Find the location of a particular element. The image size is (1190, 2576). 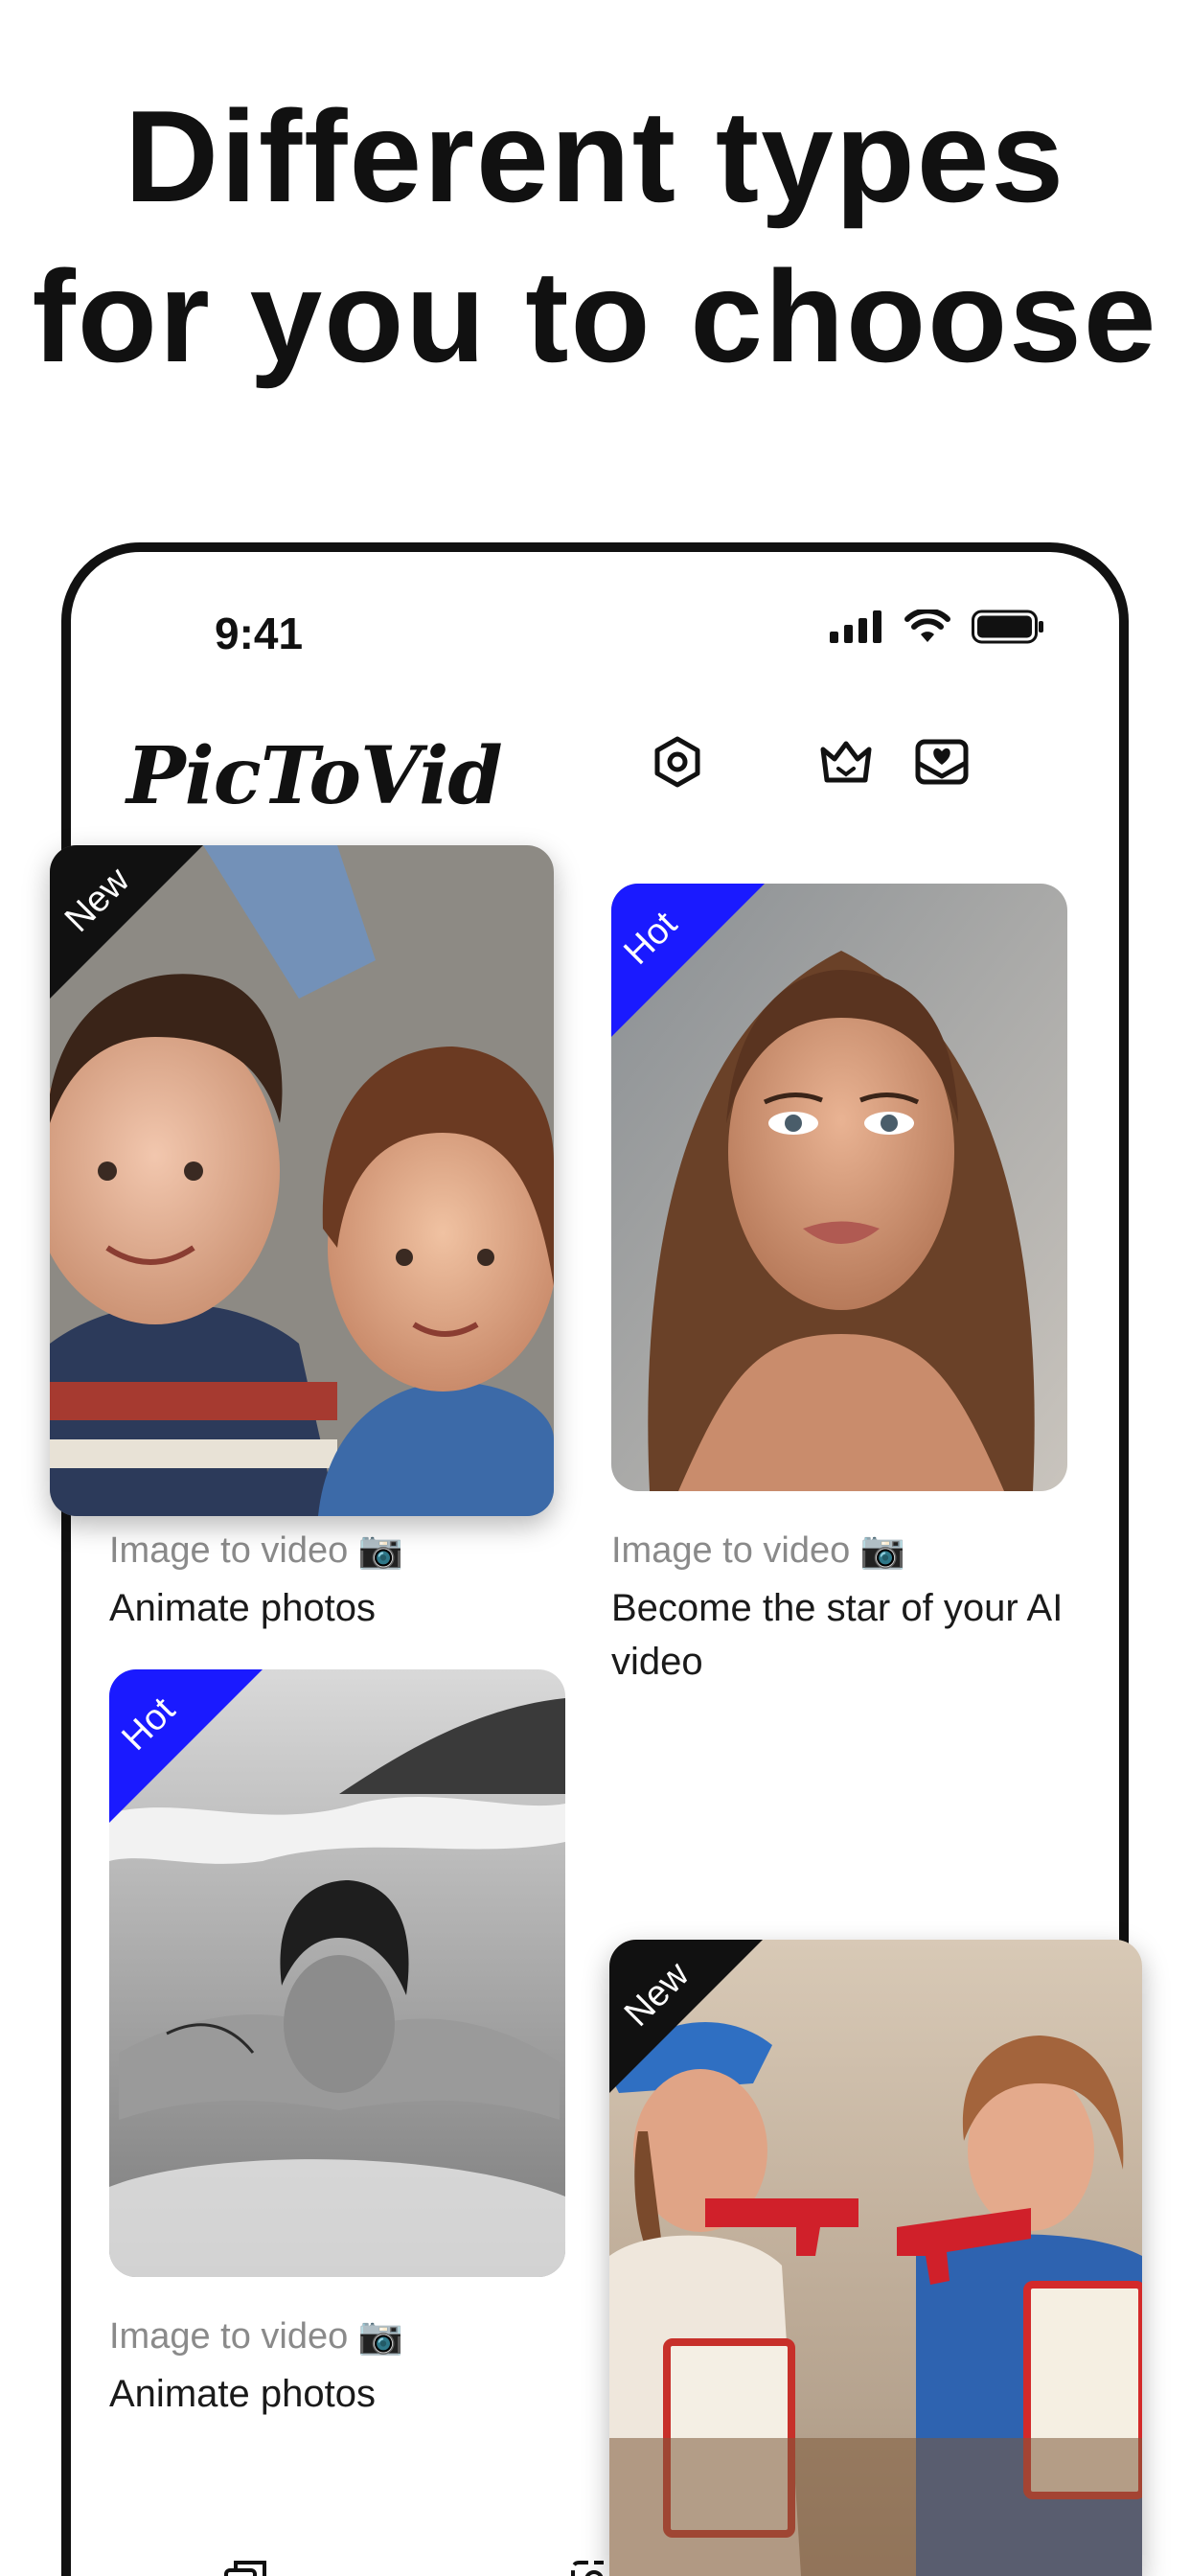

status-icons is located at coordinates (936, 627).